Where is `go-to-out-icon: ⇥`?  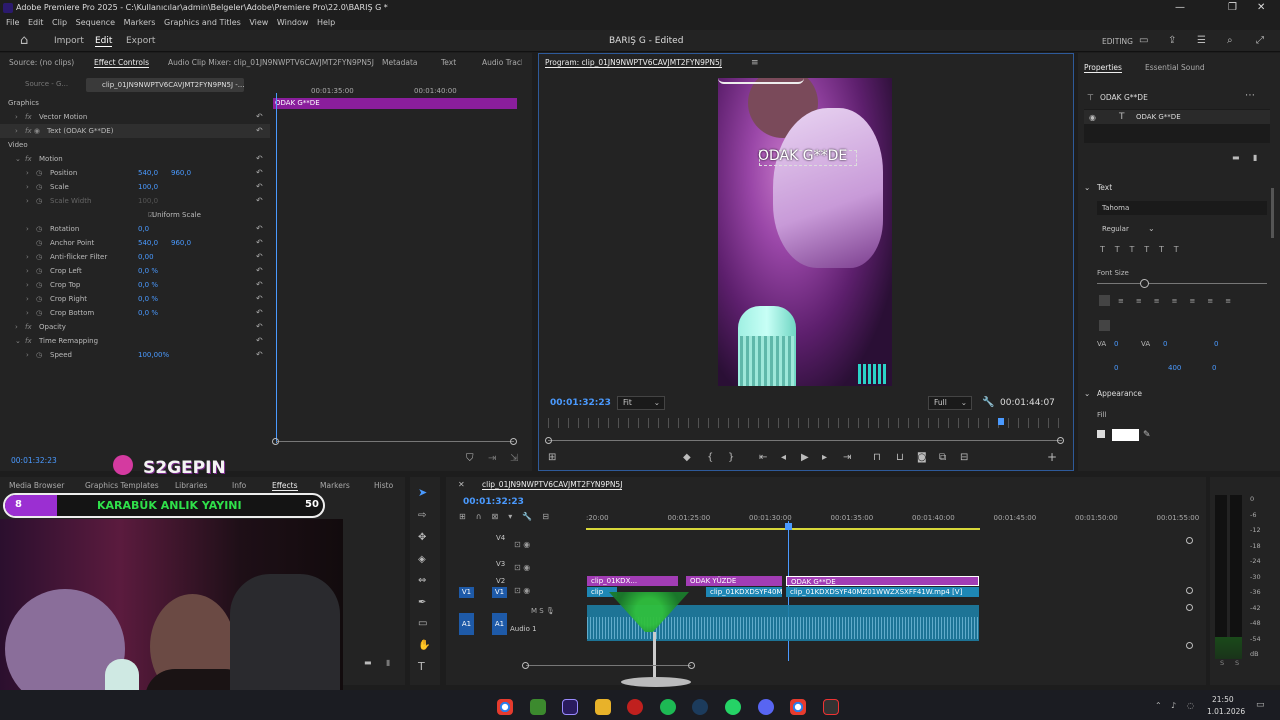
go-to-out-icon: ⇥ is located at coordinates (847, 458).